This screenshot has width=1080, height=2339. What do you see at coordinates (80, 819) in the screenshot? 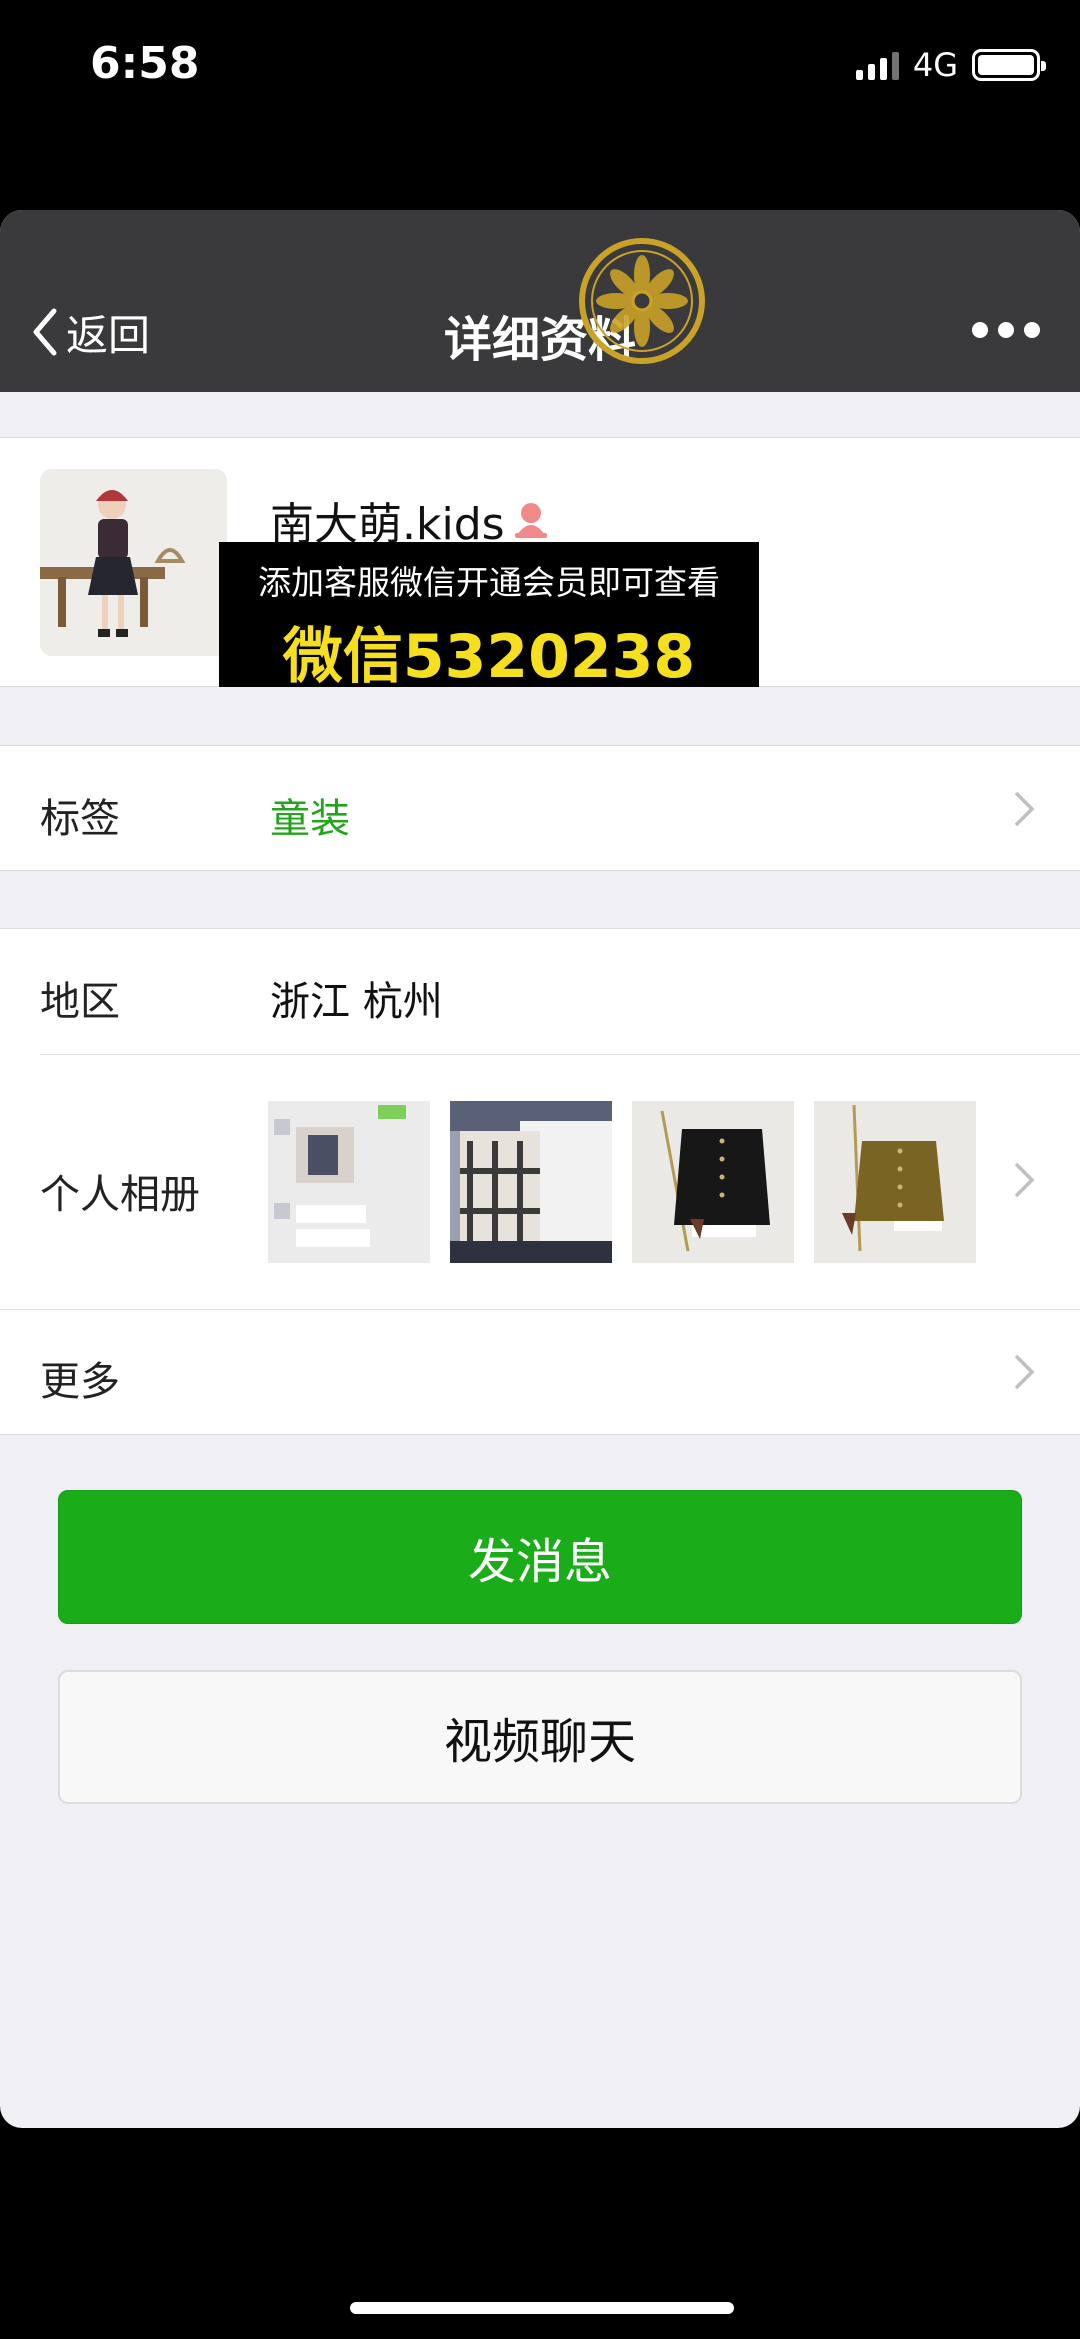
I see `tag-label: 标签` at bounding box center [80, 819].